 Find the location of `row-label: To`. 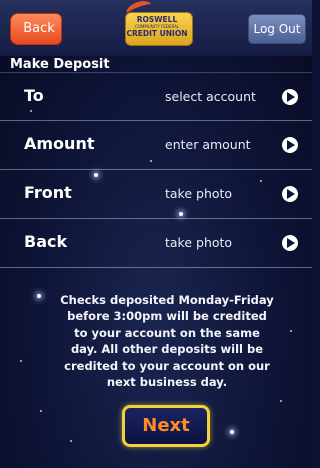

row-label: To is located at coordinates (34, 95).